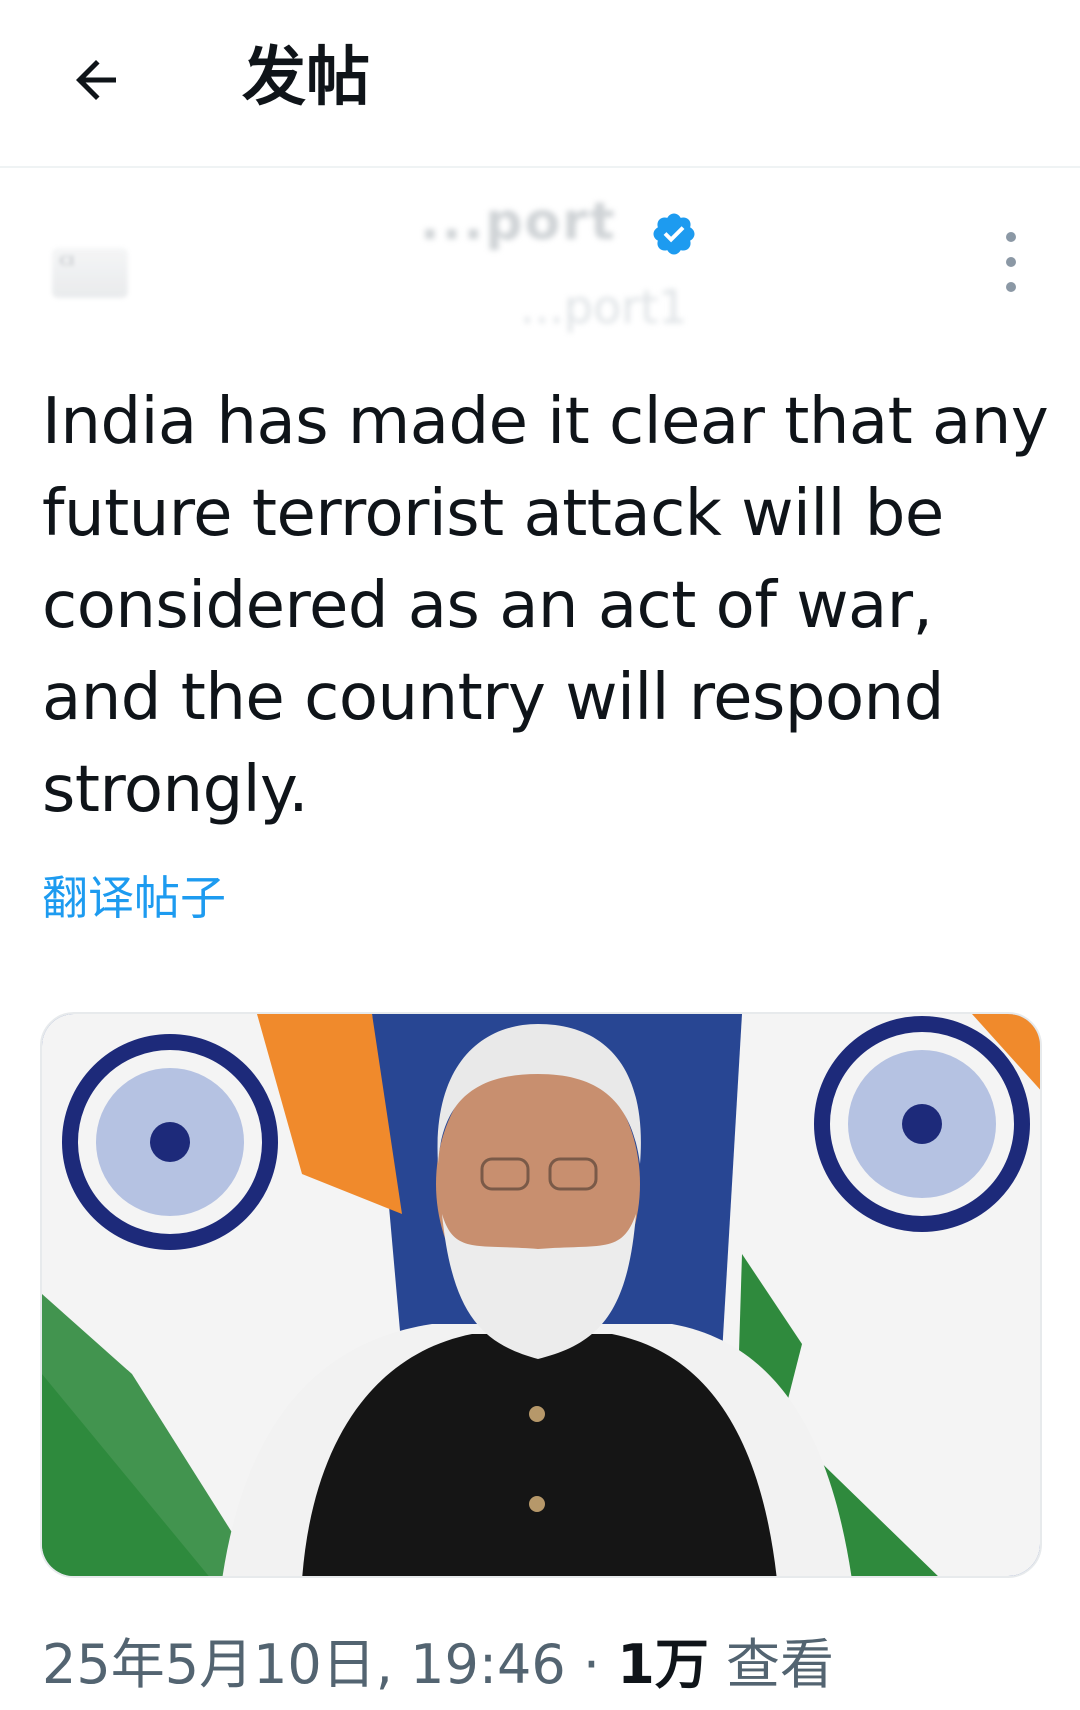  Describe the element at coordinates (780, 1664) in the screenshot. I see `views-label: 查看` at that location.